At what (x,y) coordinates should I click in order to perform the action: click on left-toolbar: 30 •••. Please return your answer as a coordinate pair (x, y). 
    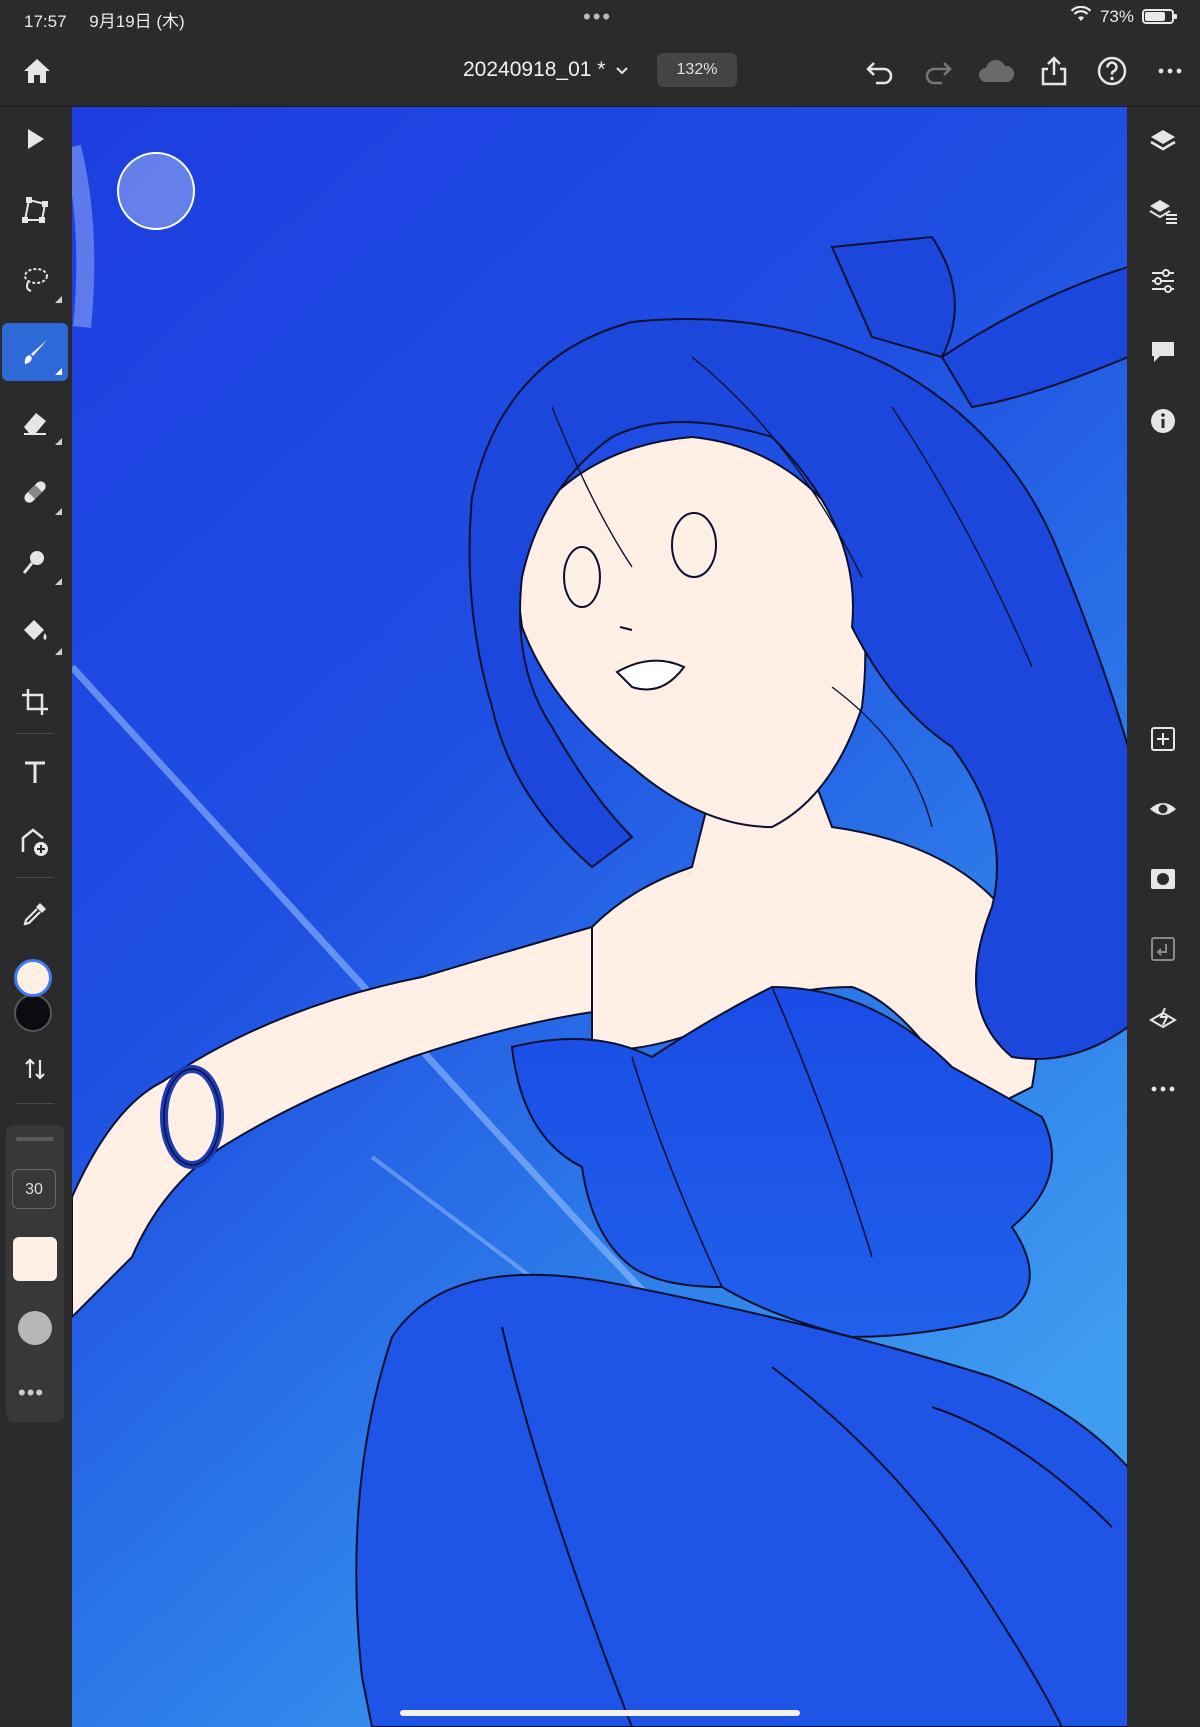
    Looking at the image, I should click on (35, 917).